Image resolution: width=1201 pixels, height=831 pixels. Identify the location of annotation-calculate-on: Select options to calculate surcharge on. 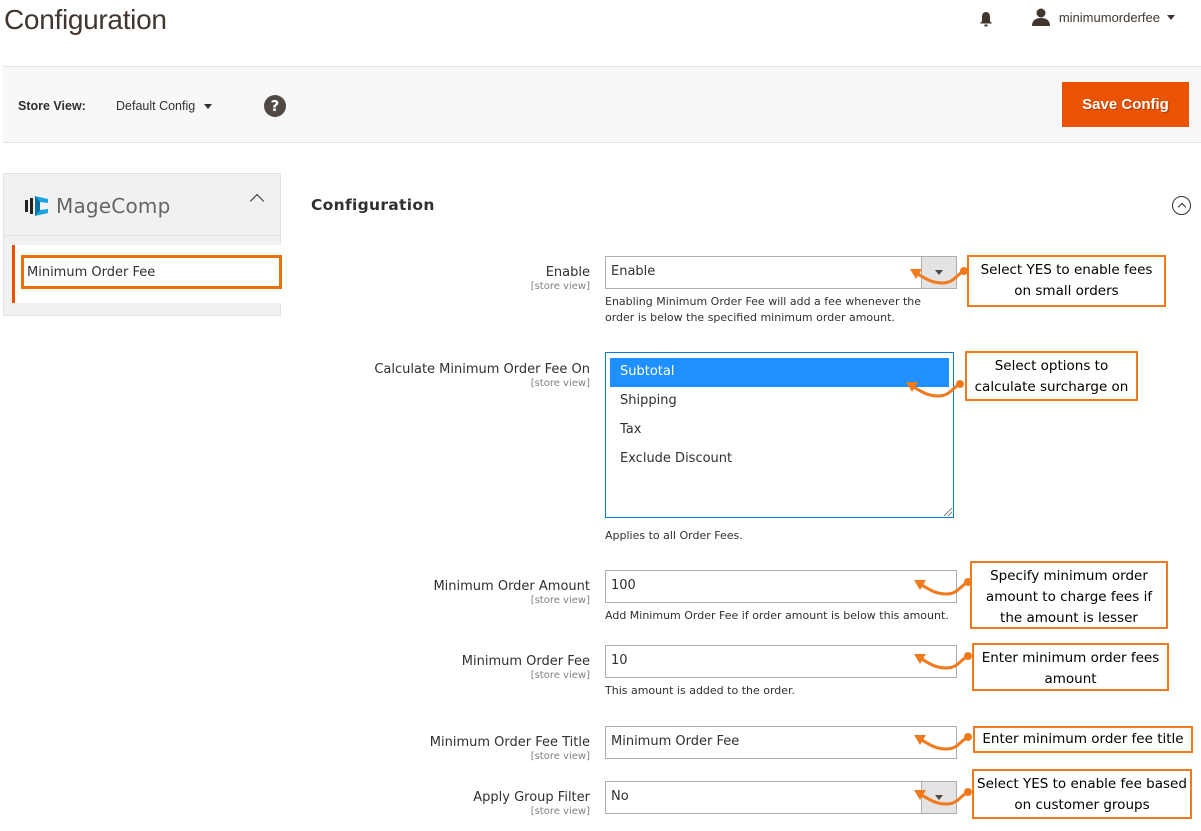
(1051, 376).